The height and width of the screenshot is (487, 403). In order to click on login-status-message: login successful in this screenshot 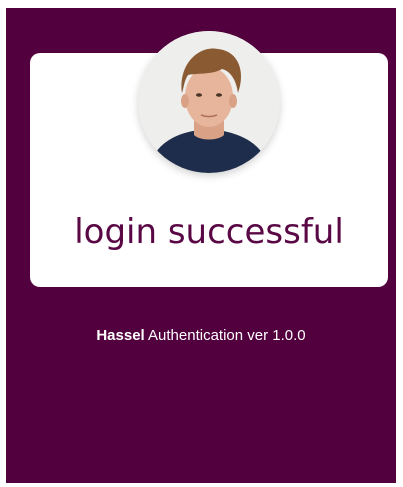, I will do `click(209, 232)`.